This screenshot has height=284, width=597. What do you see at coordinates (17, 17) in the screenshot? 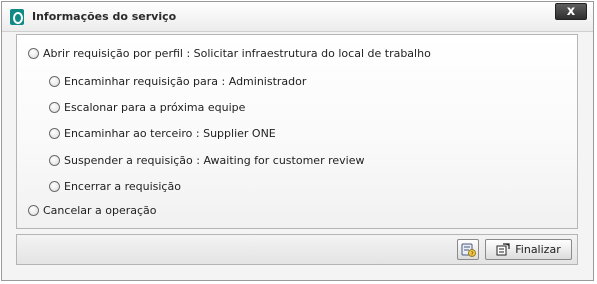
I see `app-logo-icon` at bounding box center [17, 17].